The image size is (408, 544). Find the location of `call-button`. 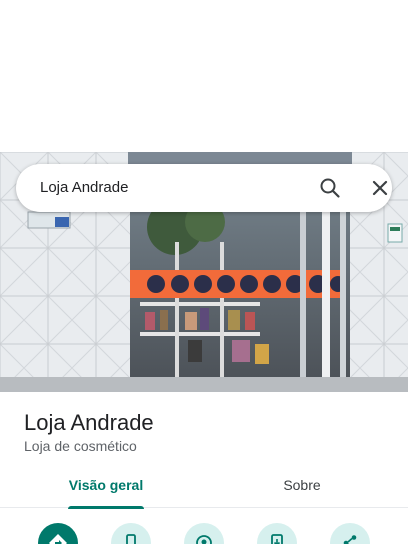

call-button is located at coordinates (131, 533).